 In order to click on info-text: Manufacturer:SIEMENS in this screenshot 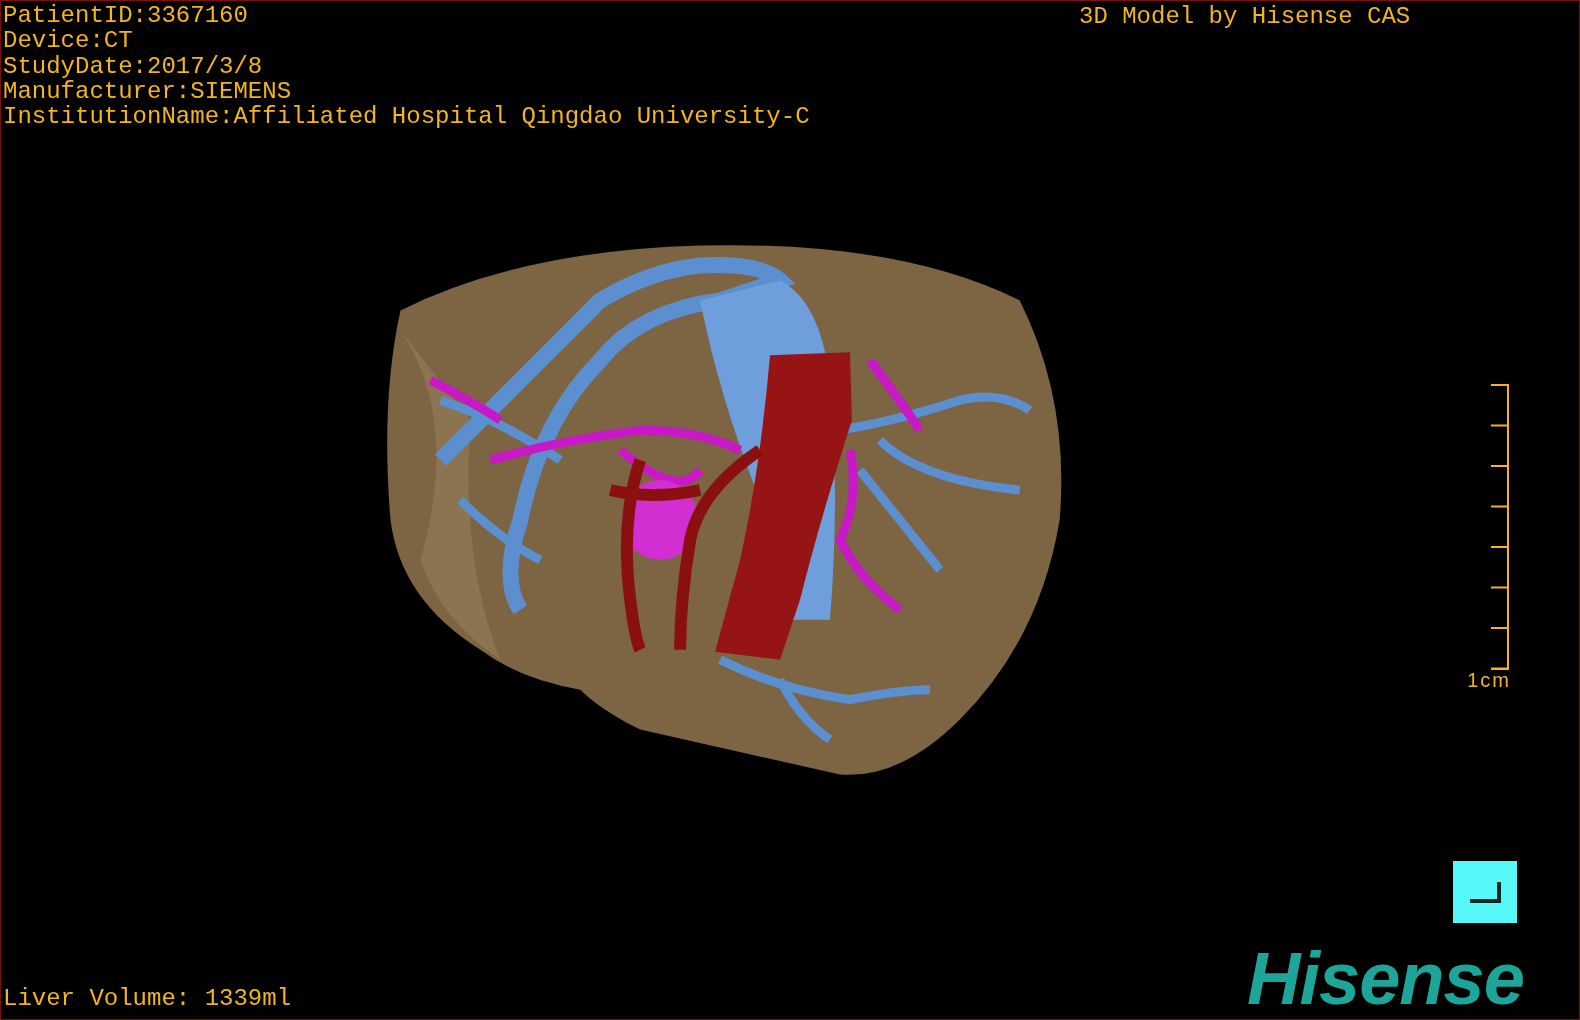, I will do `click(148, 91)`.